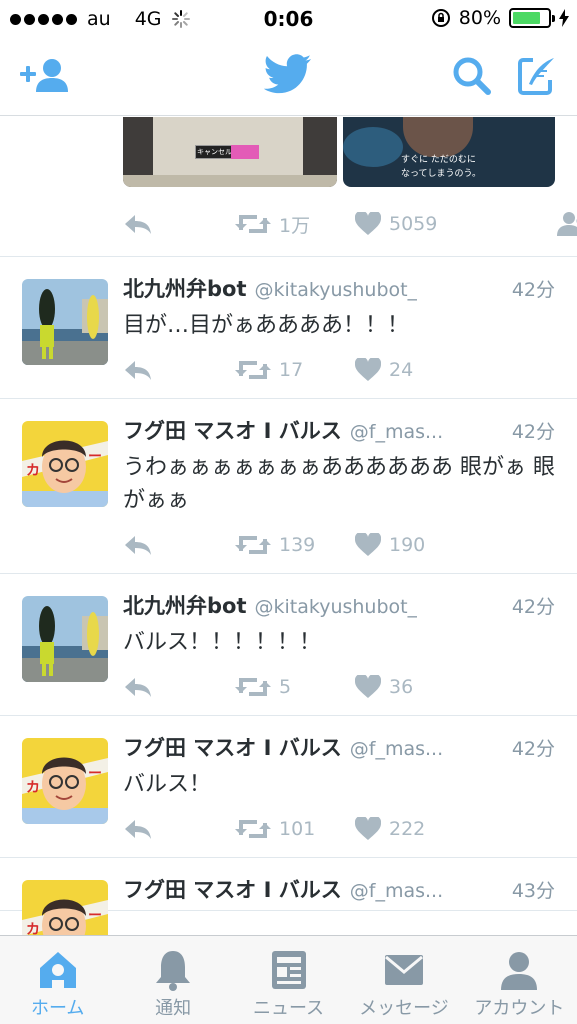  Describe the element at coordinates (407, 545) in the screenshot. I see `like-count: 190` at that location.